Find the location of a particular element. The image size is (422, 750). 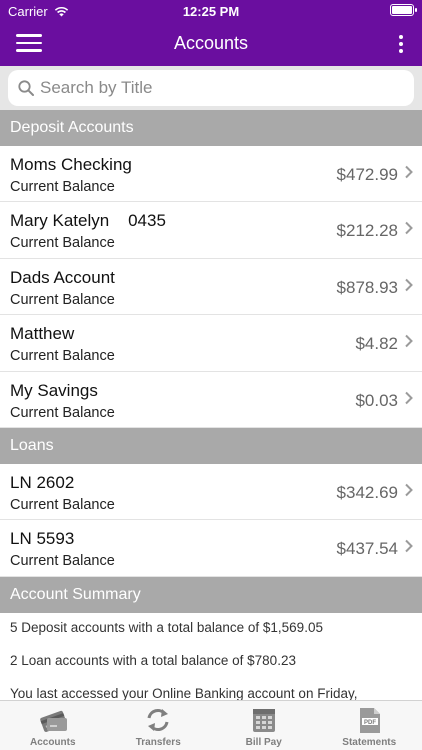

account-row: Matthew Current Balance $4.82 is located at coordinates (211, 343).